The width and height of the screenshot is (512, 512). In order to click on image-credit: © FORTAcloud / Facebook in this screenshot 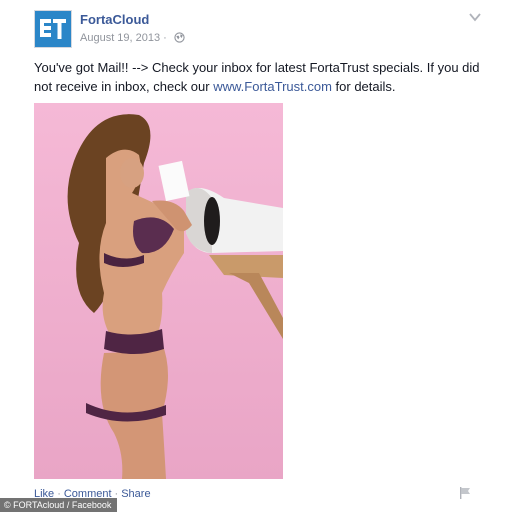, I will do `click(59, 505)`.